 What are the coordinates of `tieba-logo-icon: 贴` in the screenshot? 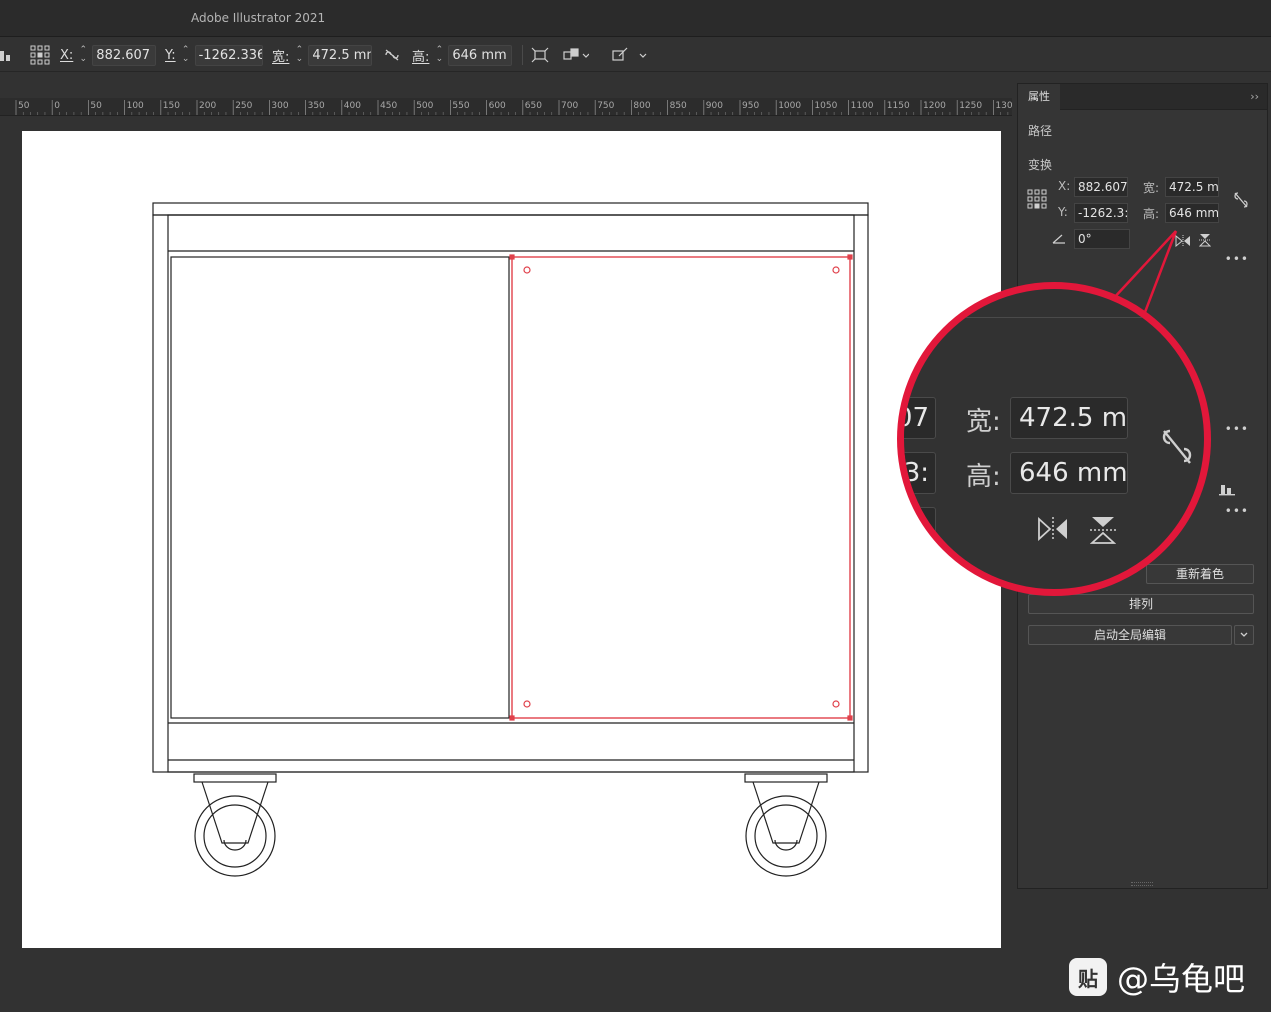 It's located at (1088, 977).